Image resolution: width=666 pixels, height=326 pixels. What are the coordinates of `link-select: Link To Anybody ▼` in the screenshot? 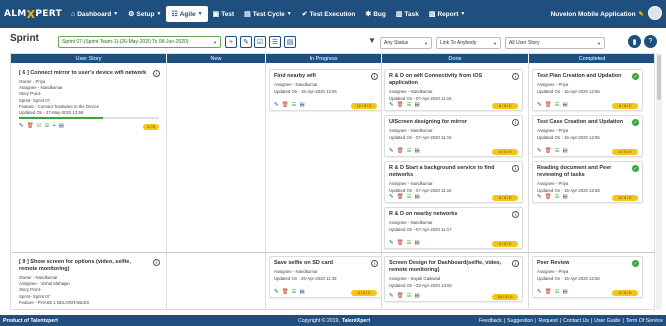 It's located at (468, 43).